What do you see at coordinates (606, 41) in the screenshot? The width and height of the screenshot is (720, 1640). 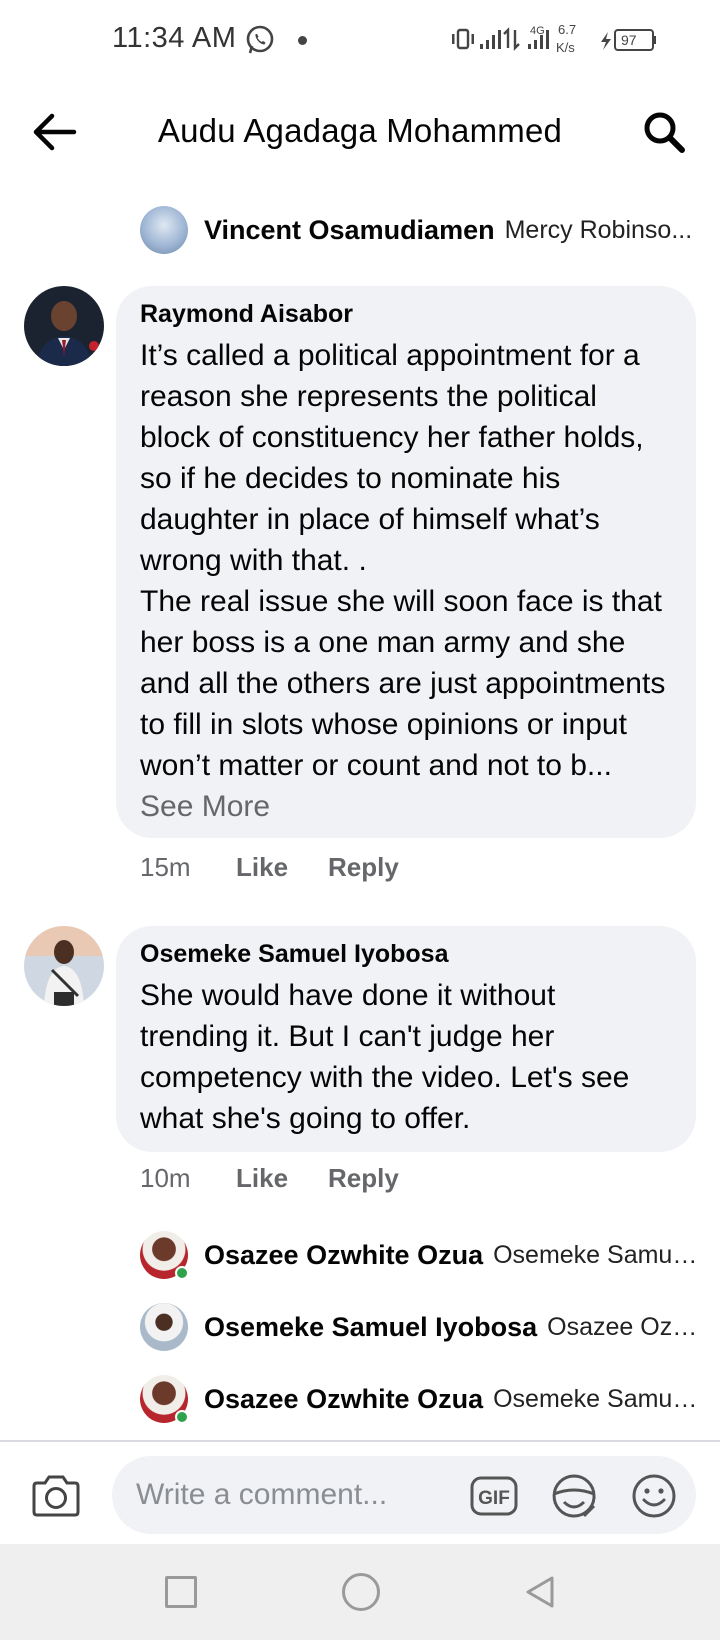 I see `charging-icon` at bounding box center [606, 41].